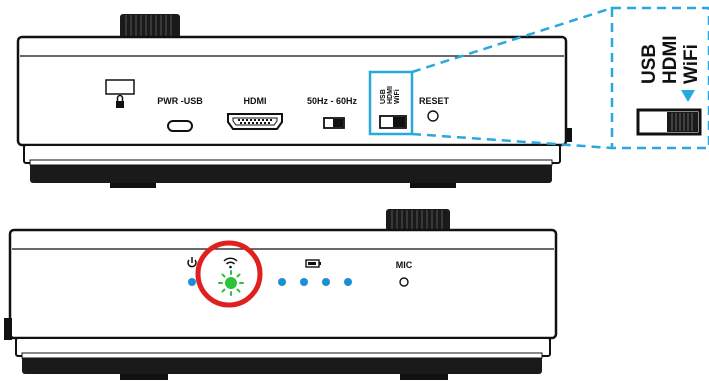 The width and height of the screenshot is (709, 381). I want to click on wifi-led, so click(231, 283).